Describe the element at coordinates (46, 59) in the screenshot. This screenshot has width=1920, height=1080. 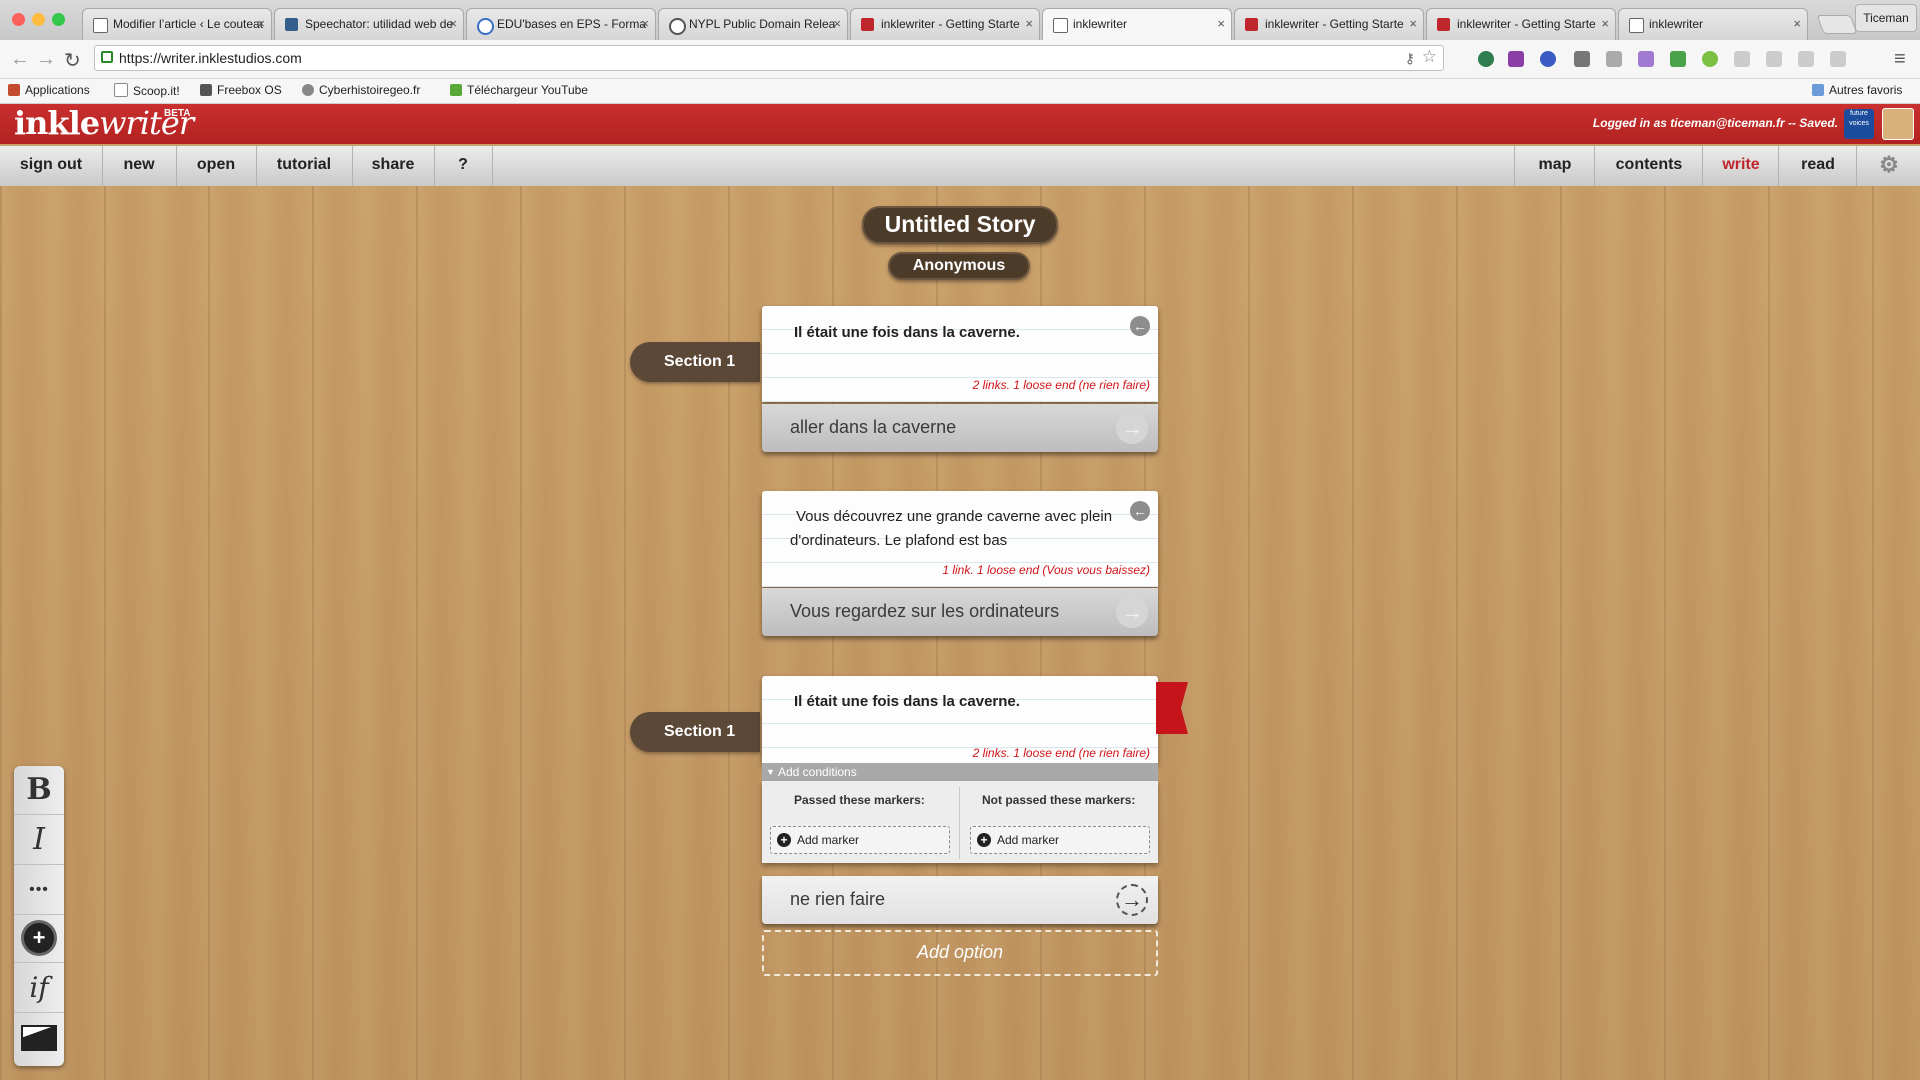
I see `forward-arrow-icon: →` at that location.